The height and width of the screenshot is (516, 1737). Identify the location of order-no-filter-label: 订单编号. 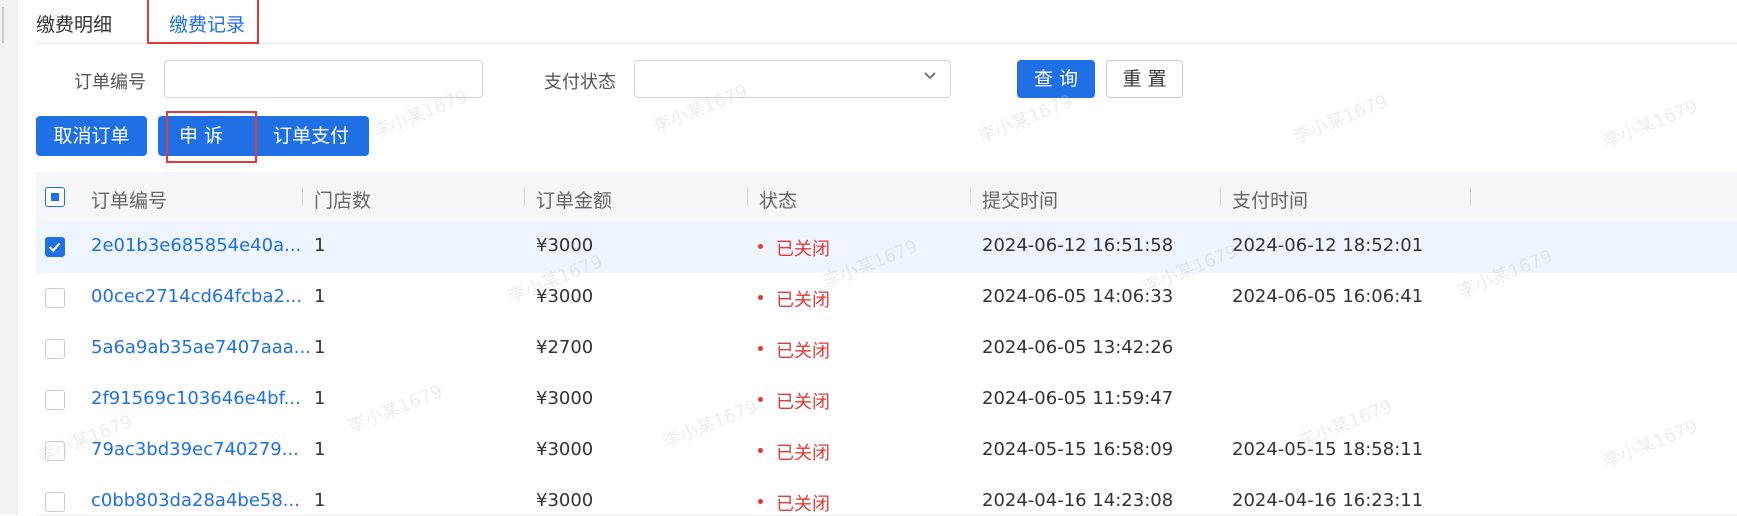
(110, 82).